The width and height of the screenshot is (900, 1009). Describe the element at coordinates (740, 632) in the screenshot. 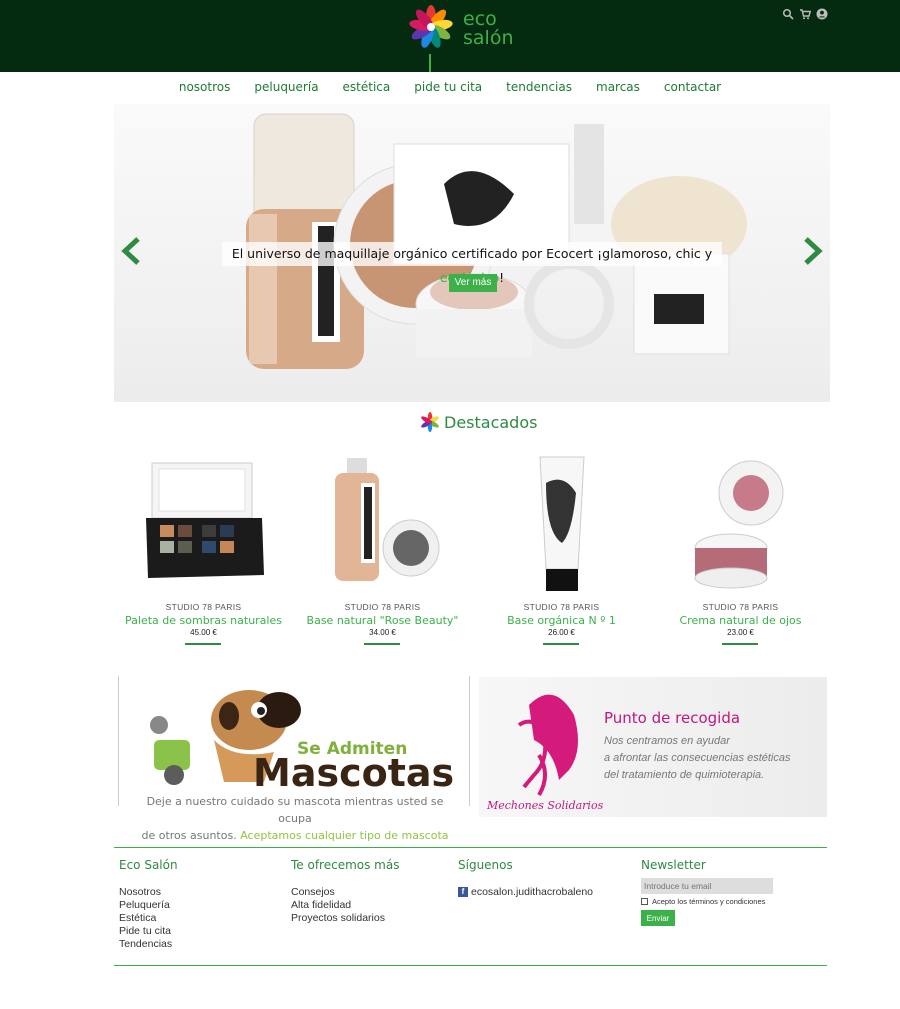

I see `product-price: 23.00 €` at that location.